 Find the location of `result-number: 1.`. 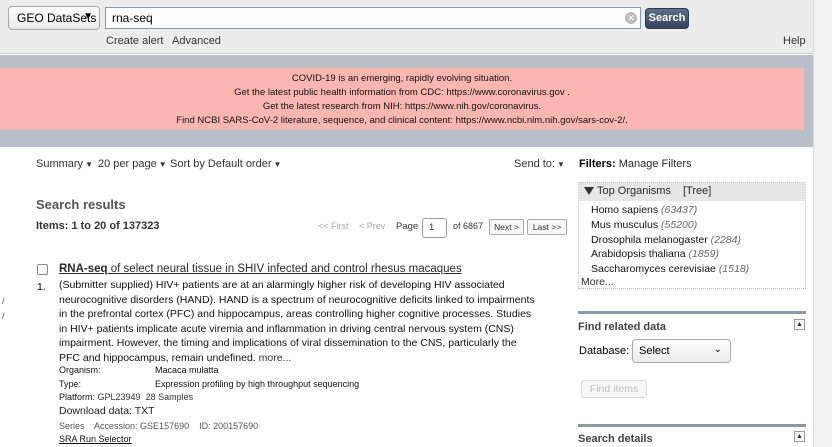

result-number: 1. is located at coordinates (41, 287).